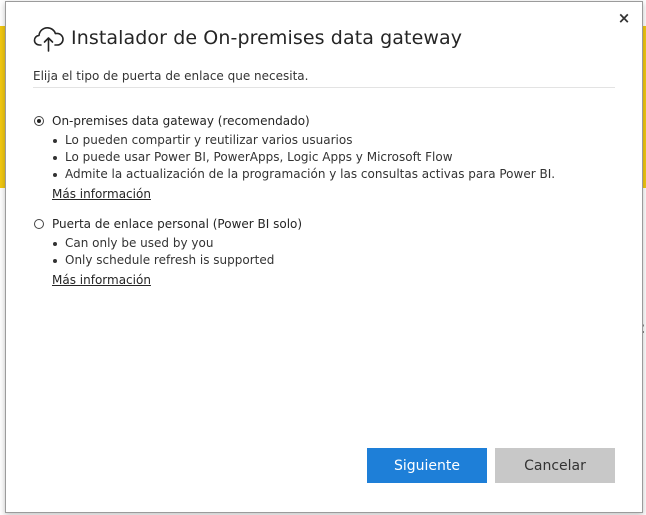 This screenshot has height=515, width=646. What do you see at coordinates (267, 38) in the screenshot?
I see `dialog-title: Instalador de On-premises data gateway` at bounding box center [267, 38].